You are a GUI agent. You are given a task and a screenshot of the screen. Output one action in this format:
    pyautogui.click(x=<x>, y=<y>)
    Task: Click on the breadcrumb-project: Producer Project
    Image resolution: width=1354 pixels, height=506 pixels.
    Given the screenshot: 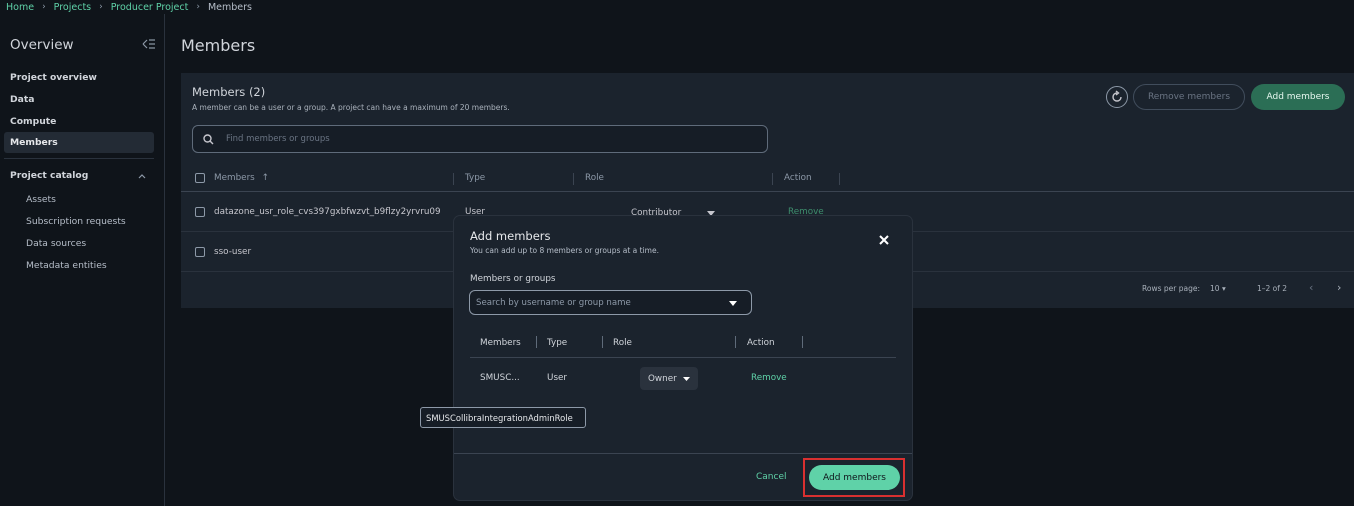 What is the action you would take?
    pyautogui.click(x=150, y=7)
    